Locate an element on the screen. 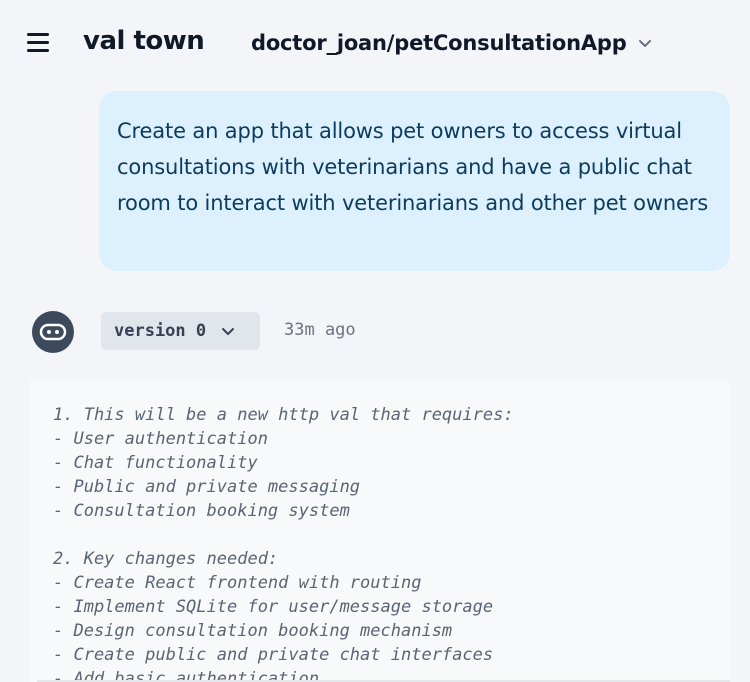 This screenshot has width=750, height=682. top-bar: val town doctor_joan/petConsultationApp is located at coordinates (375, 44).